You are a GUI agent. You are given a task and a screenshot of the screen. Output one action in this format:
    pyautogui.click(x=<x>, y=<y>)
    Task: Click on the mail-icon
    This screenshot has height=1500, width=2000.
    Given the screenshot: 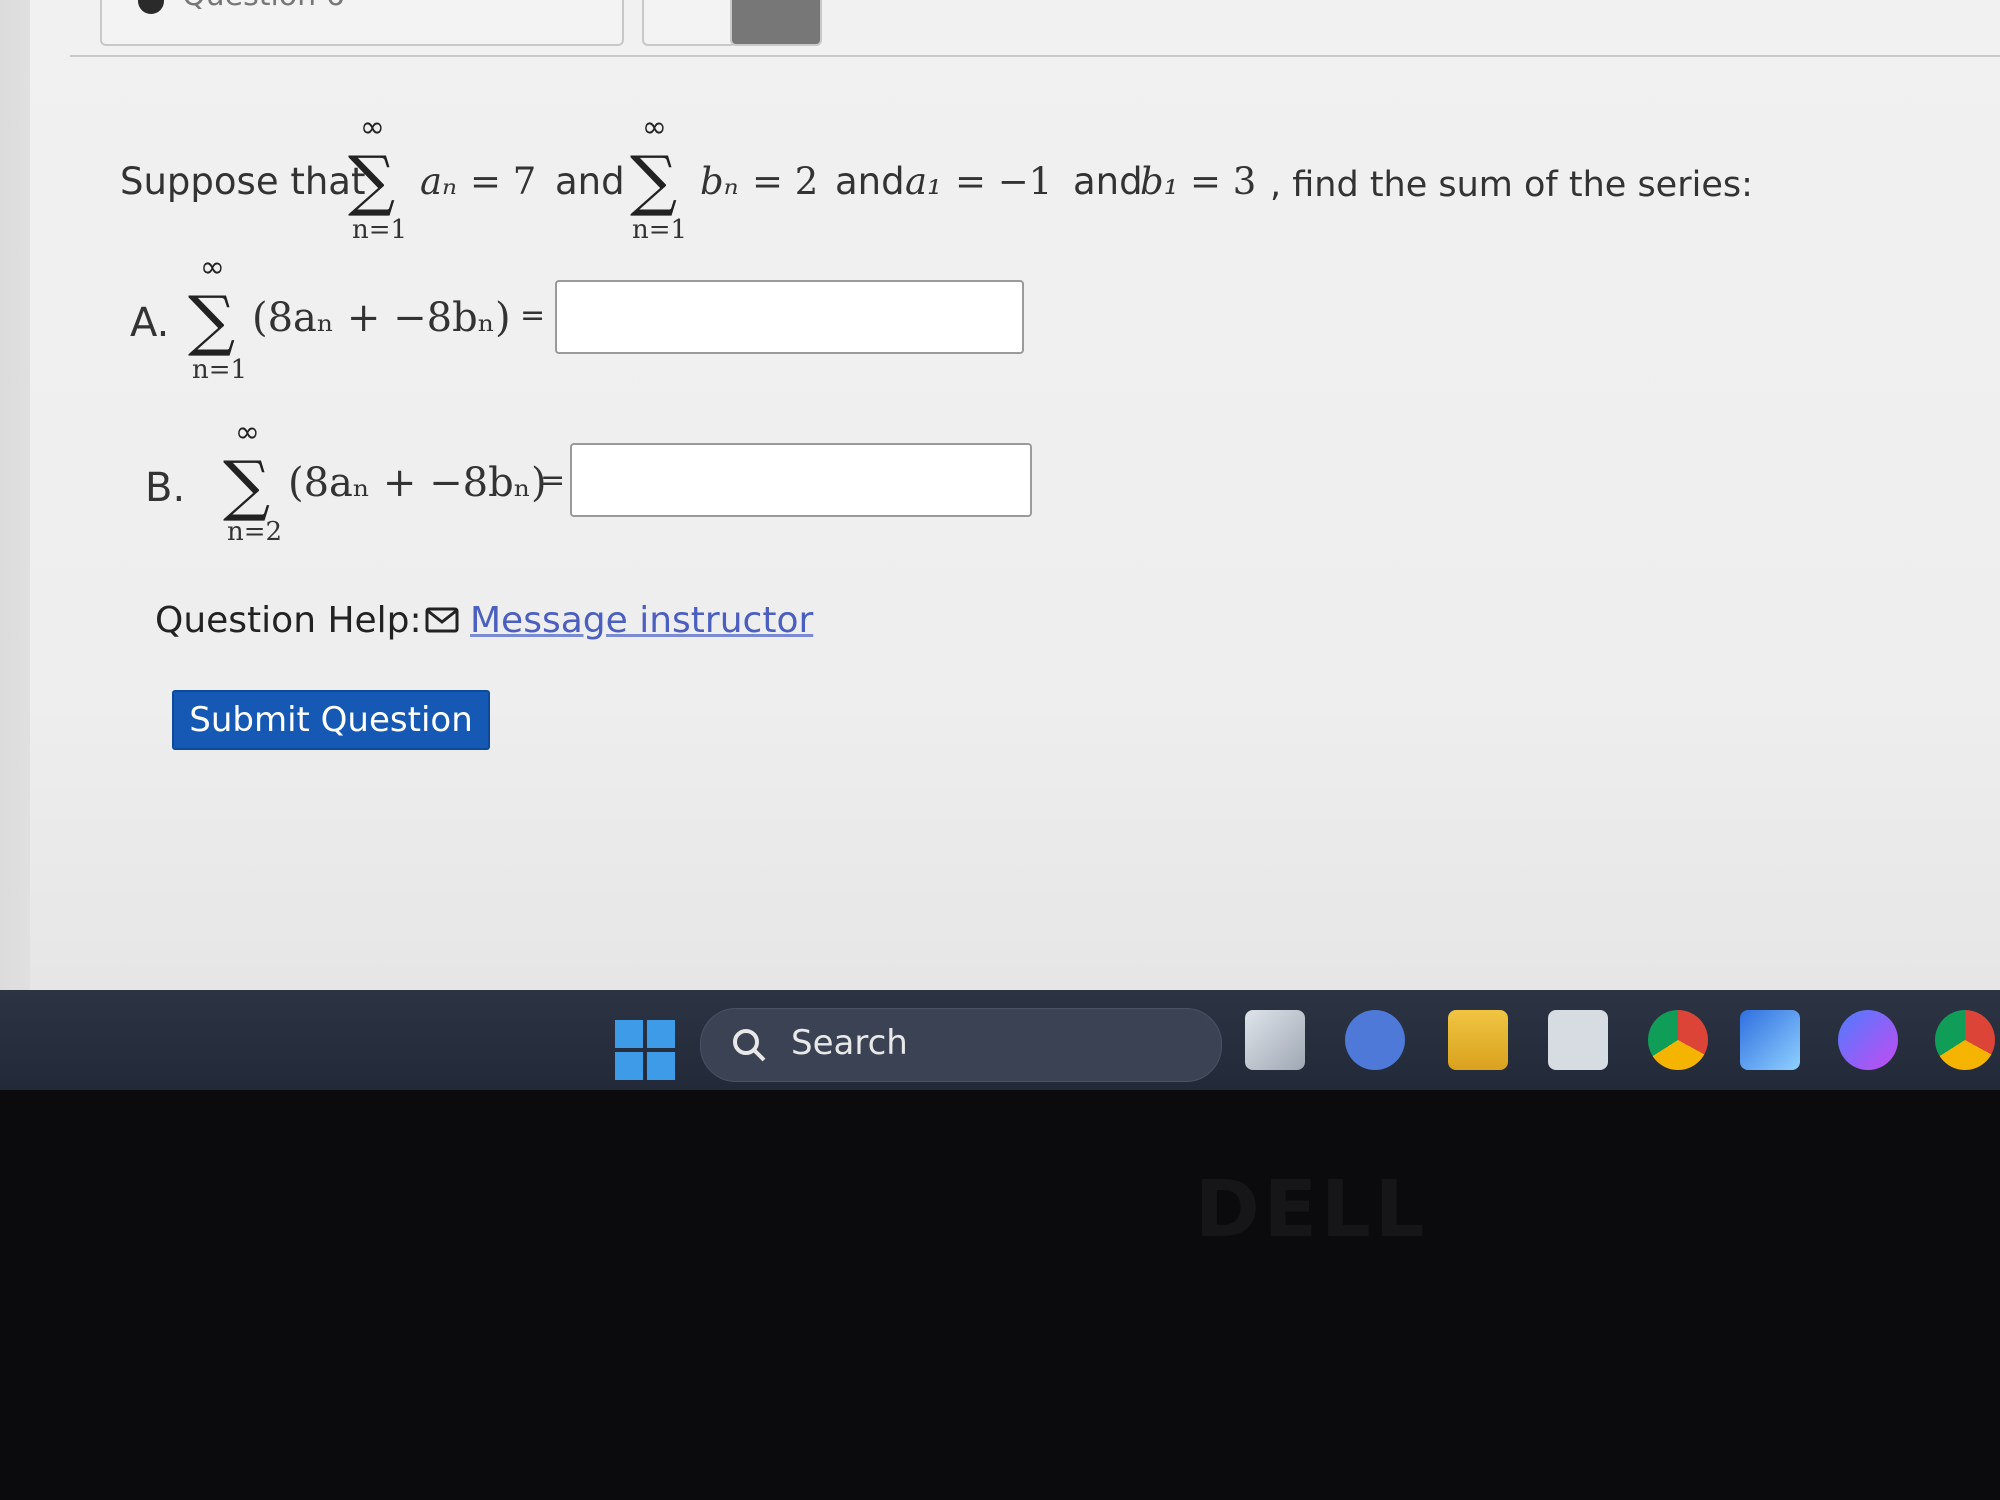 What is the action you would take?
    pyautogui.click(x=442, y=620)
    